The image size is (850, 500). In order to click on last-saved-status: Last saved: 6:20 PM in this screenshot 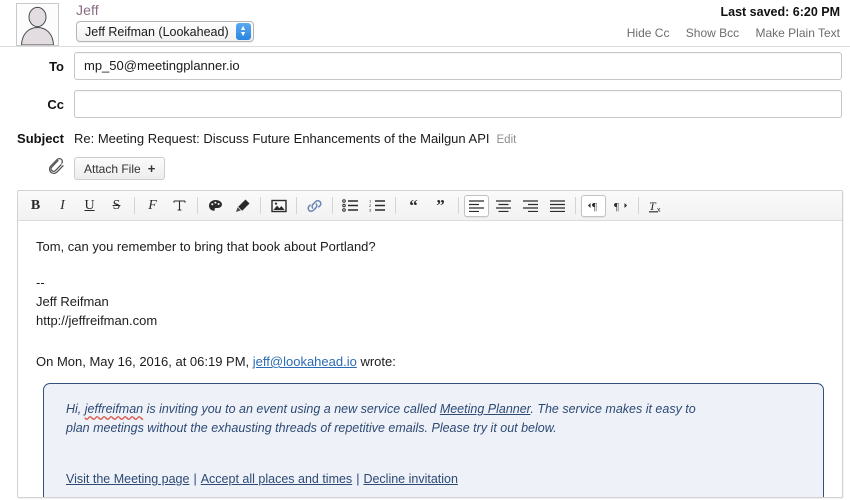, I will do `click(780, 12)`.